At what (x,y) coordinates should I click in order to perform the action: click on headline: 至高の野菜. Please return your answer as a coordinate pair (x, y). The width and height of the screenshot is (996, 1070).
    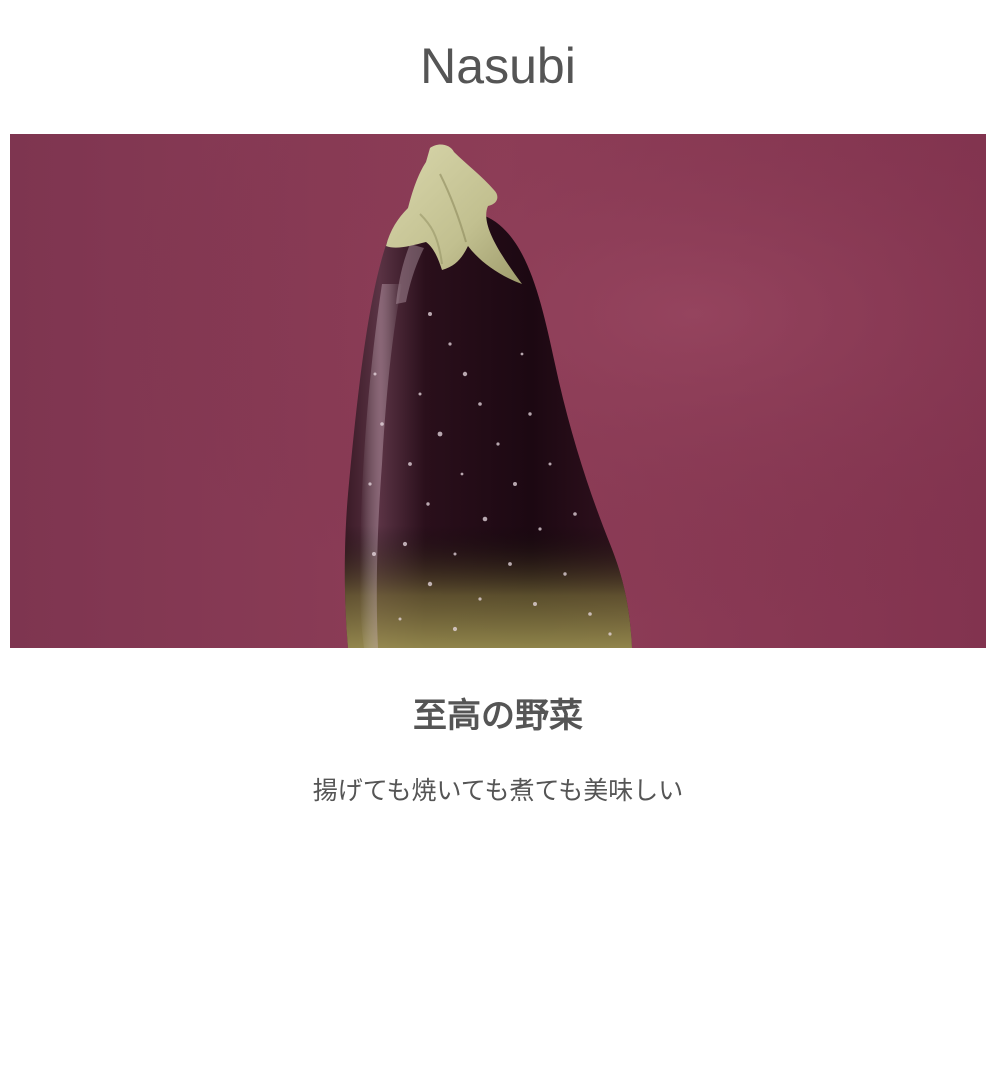
    Looking at the image, I should click on (498, 716).